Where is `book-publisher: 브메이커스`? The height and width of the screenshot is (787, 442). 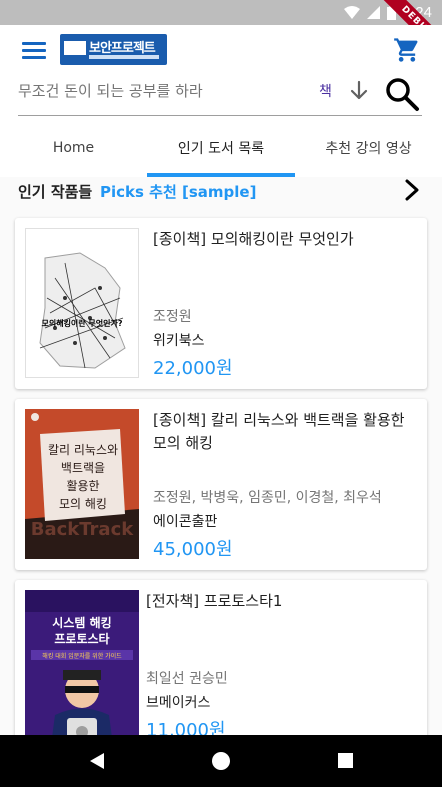 book-publisher: 브메이커스 is located at coordinates (178, 703).